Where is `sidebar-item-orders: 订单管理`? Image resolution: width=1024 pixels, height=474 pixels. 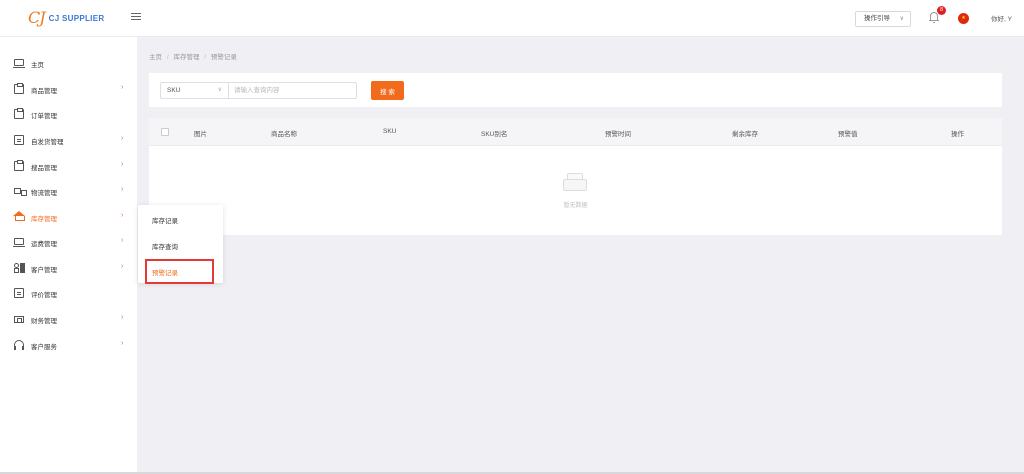 sidebar-item-orders: 订单管理 is located at coordinates (68, 114).